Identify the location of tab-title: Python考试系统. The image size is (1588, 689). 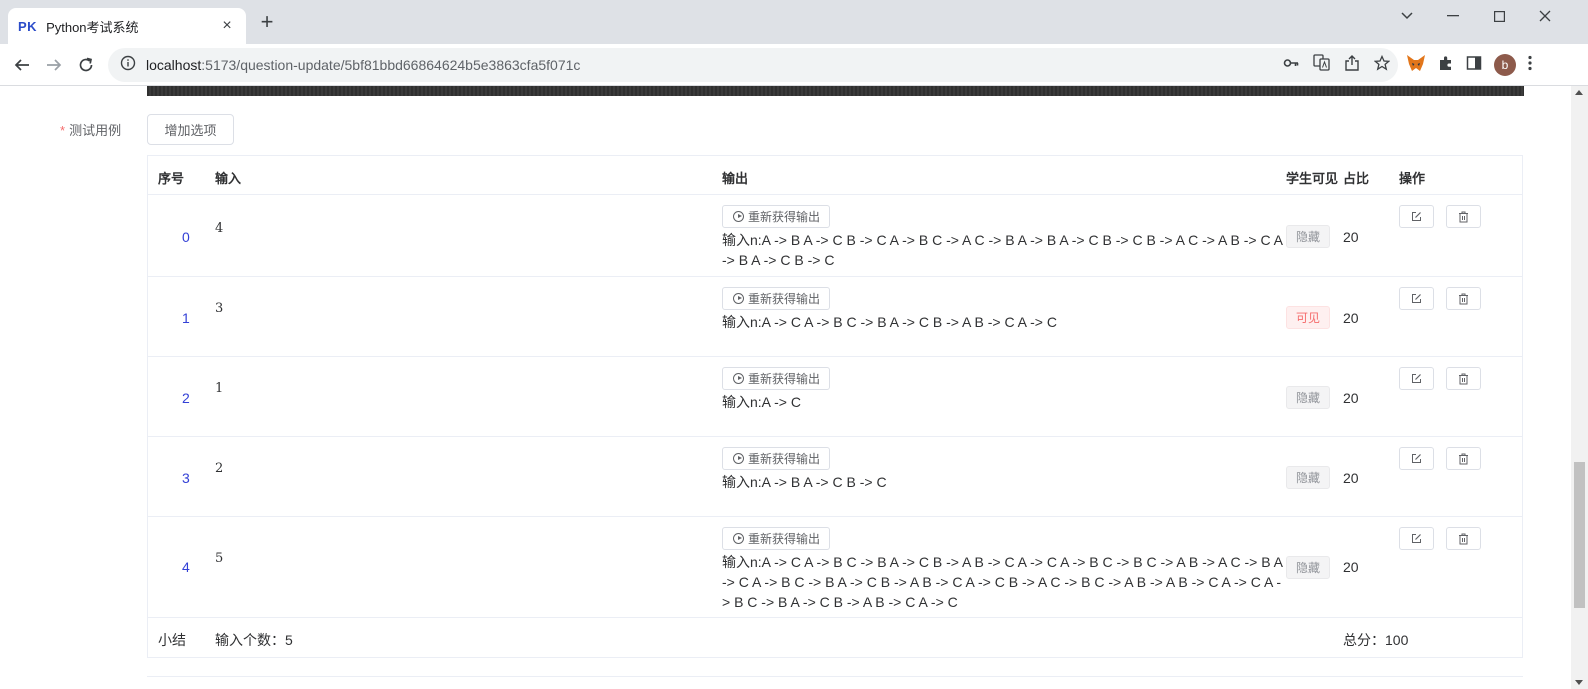
(92, 27).